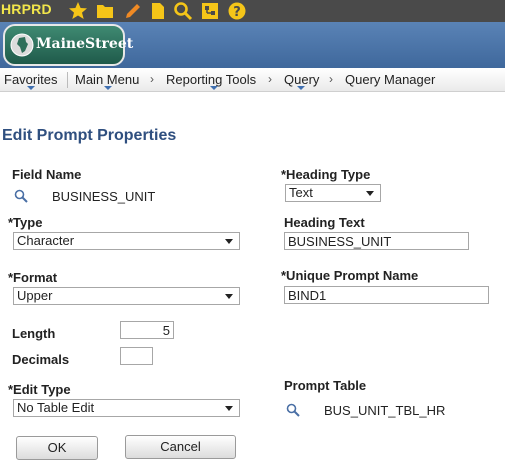 The height and width of the screenshot is (468, 505). What do you see at coordinates (252, 11) in the screenshot?
I see `system-bar: HRPRD ?` at bounding box center [252, 11].